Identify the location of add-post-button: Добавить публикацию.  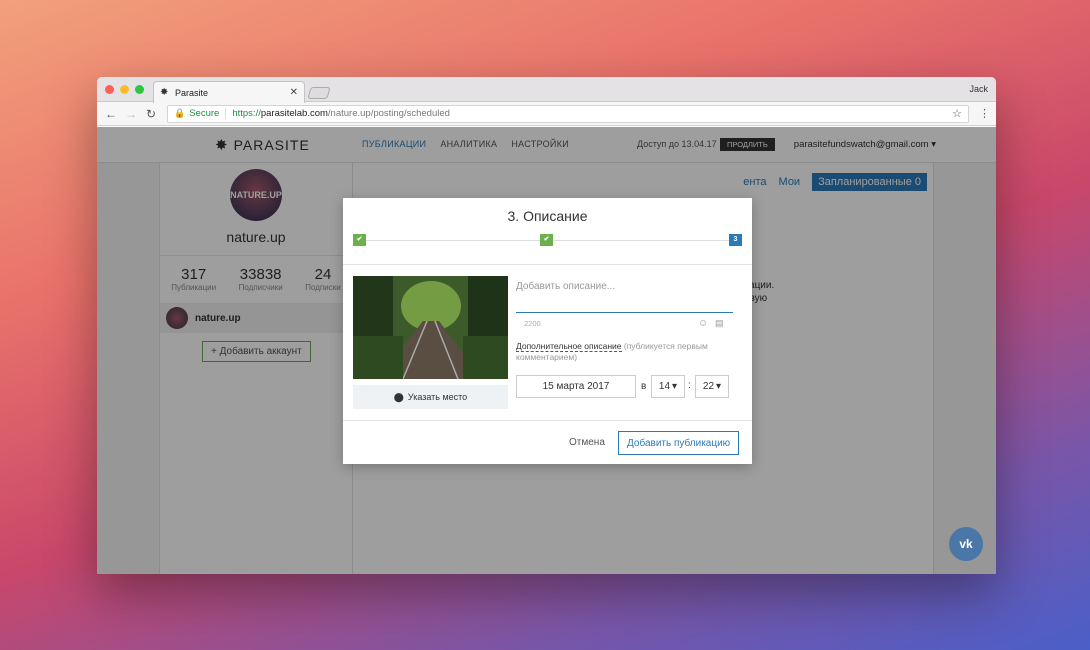
(679, 443).